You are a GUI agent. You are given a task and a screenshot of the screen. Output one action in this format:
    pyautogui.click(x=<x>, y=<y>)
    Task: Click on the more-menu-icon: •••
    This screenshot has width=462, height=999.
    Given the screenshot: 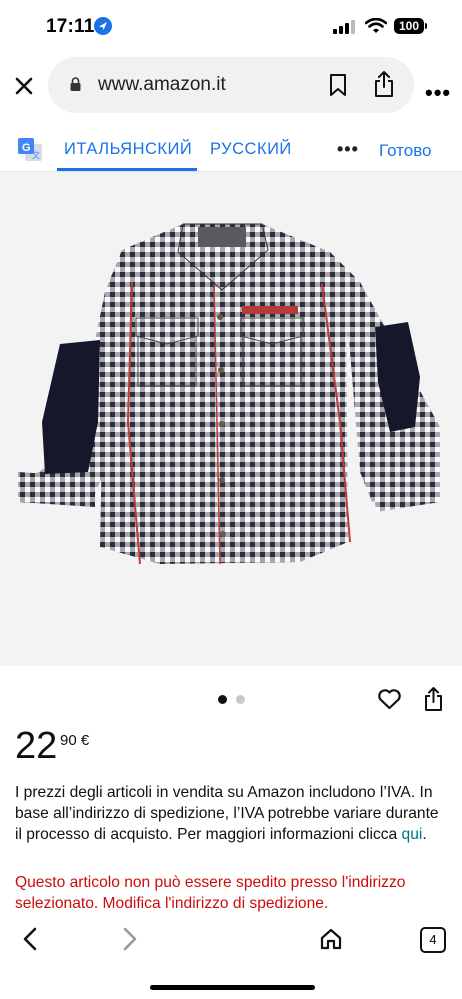 What is the action you would take?
    pyautogui.click(x=438, y=93)
    